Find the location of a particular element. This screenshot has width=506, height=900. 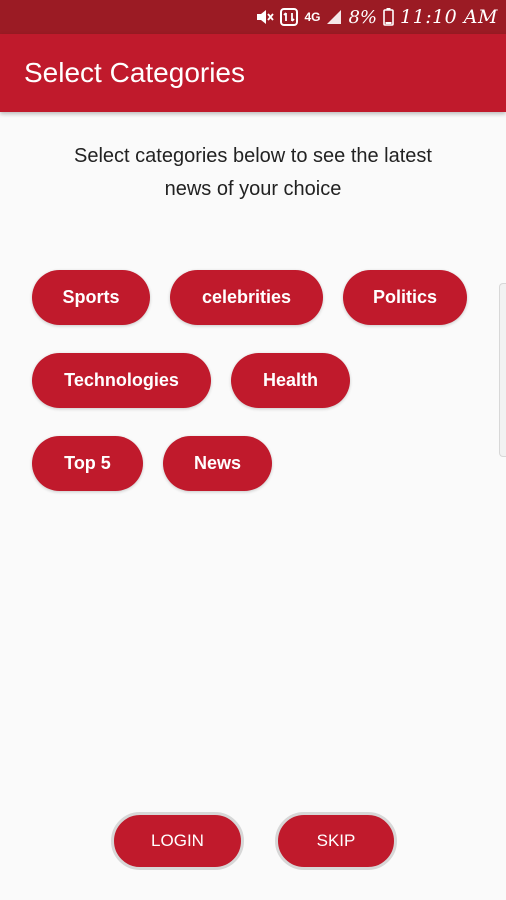

edge-panel-handle is located at coordinates (502, 370).